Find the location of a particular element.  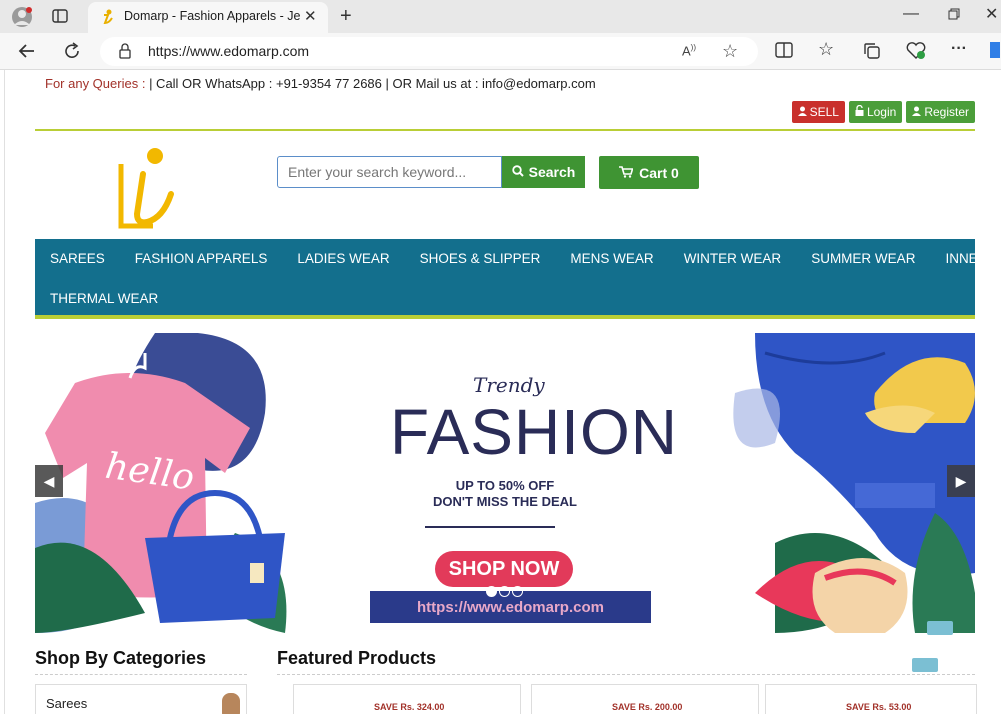

register-button: Register is located at coordinates (940, 112).